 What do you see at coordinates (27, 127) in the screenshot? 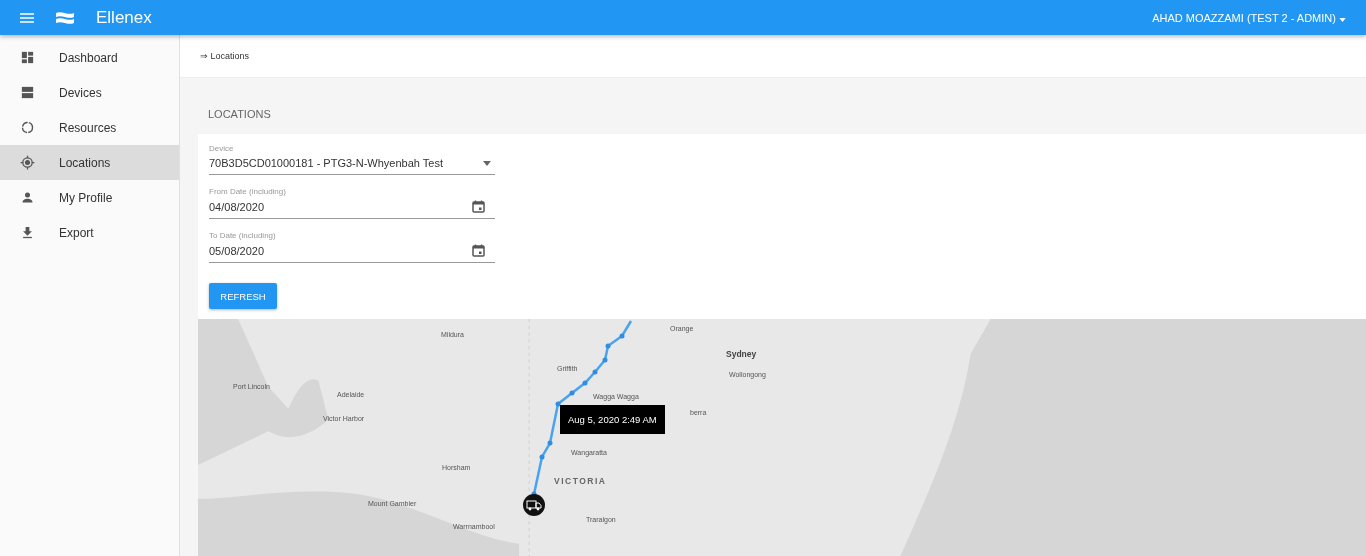
I see `circle-icon` at bounding box center [27, 127].